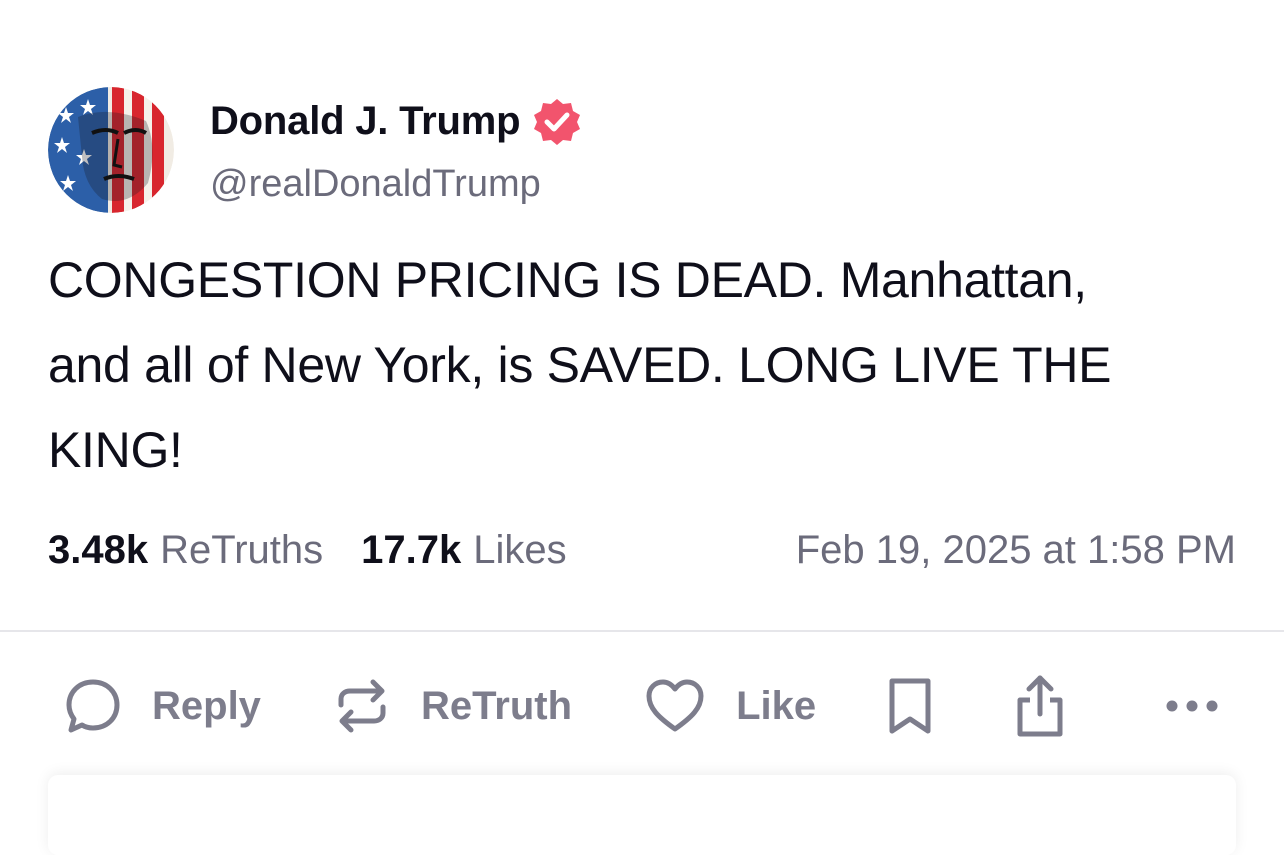  I want to click on author-info: Donald J. Trump @realDonaldTrump, so click(396, 150).